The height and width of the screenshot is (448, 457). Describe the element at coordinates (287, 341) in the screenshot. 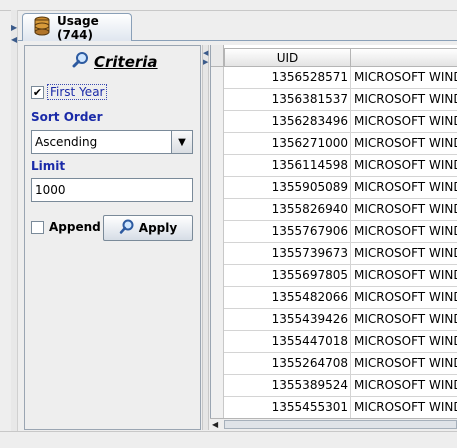

I see `cell-uid: 1355447018` at that location.